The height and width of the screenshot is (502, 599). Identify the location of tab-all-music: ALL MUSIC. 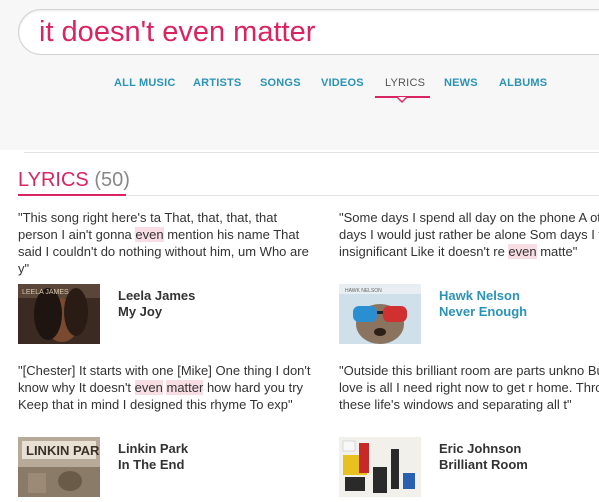
(144, 83).